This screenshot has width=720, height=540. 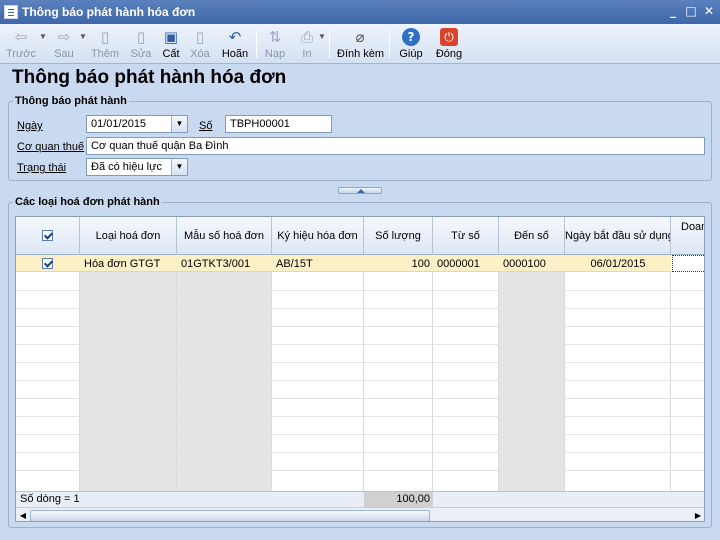 I want to click on select-all-checkbox, so click(x=47, y=235).